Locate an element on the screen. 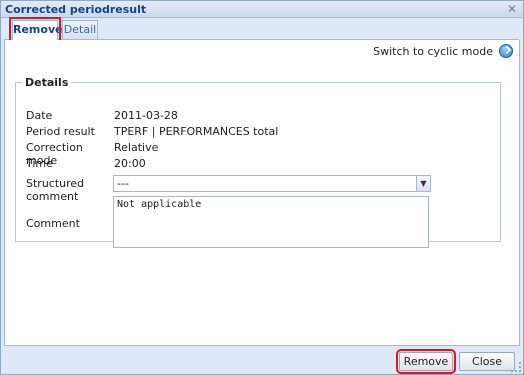 The width and height of the screenshot is (524, 375). field-row-structured-comment: Structured comment --- ▼ is located at coordinates (231, 189).